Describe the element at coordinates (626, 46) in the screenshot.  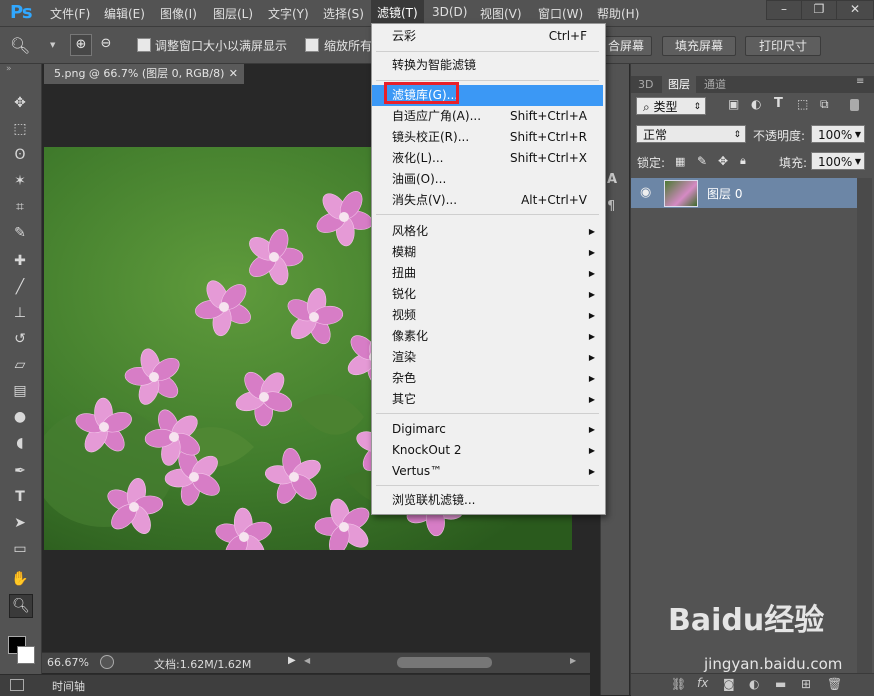
I see `fit-screen-button: 合屏幕` at that location.